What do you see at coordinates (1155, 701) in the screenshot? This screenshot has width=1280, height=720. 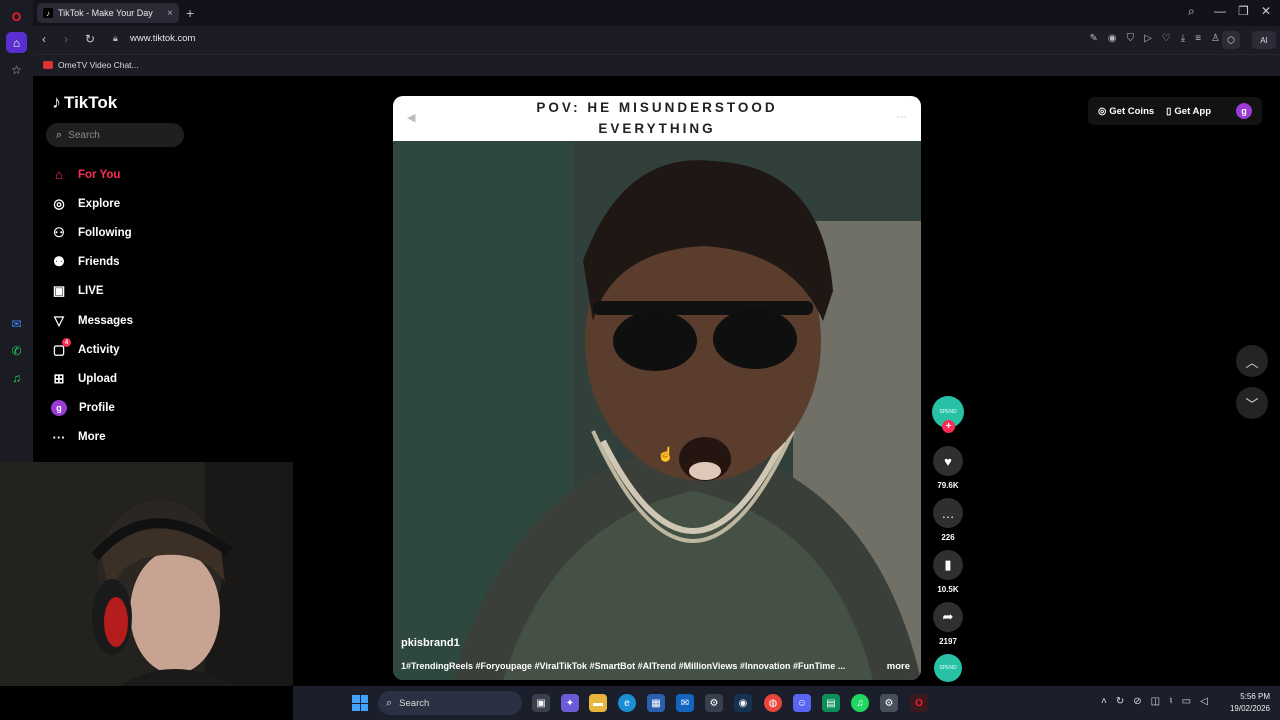 I see `app-tray-icon: ◫` at bounding box center [1155, 701].